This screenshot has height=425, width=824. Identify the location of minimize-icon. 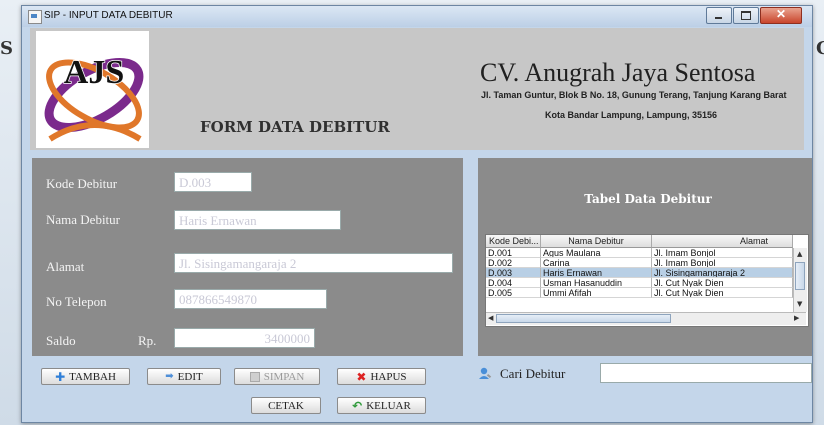
(718, 18).